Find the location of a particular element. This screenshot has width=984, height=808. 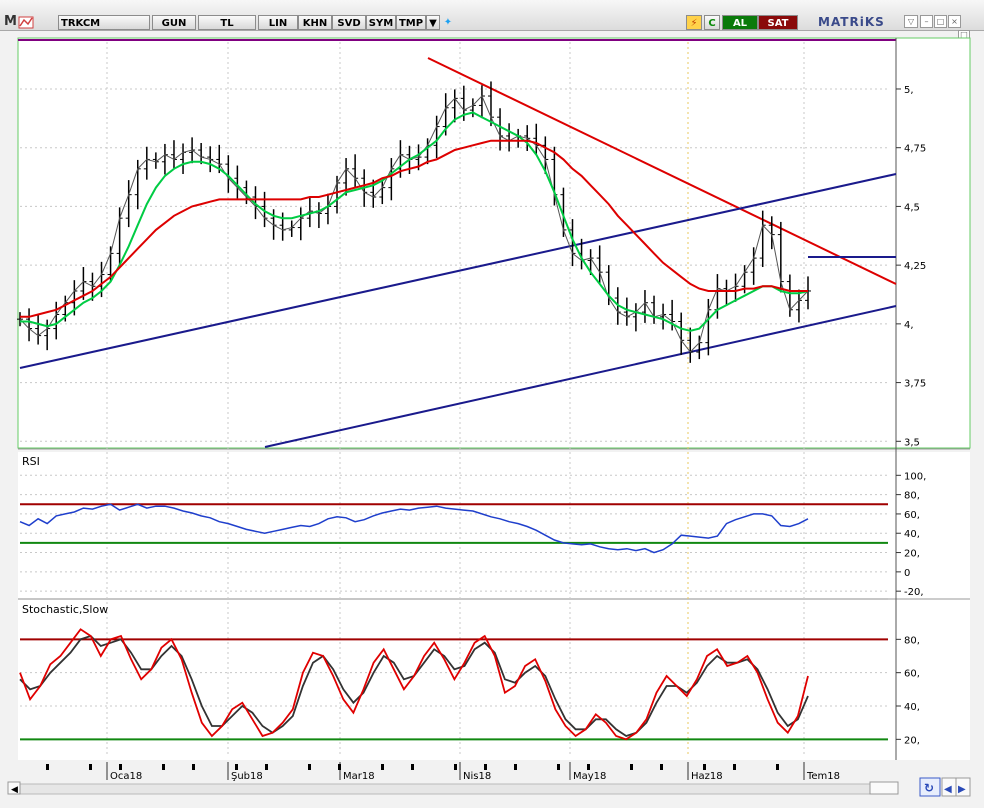

stoch-tick-label: 20, is located at coordinates (912, 740).